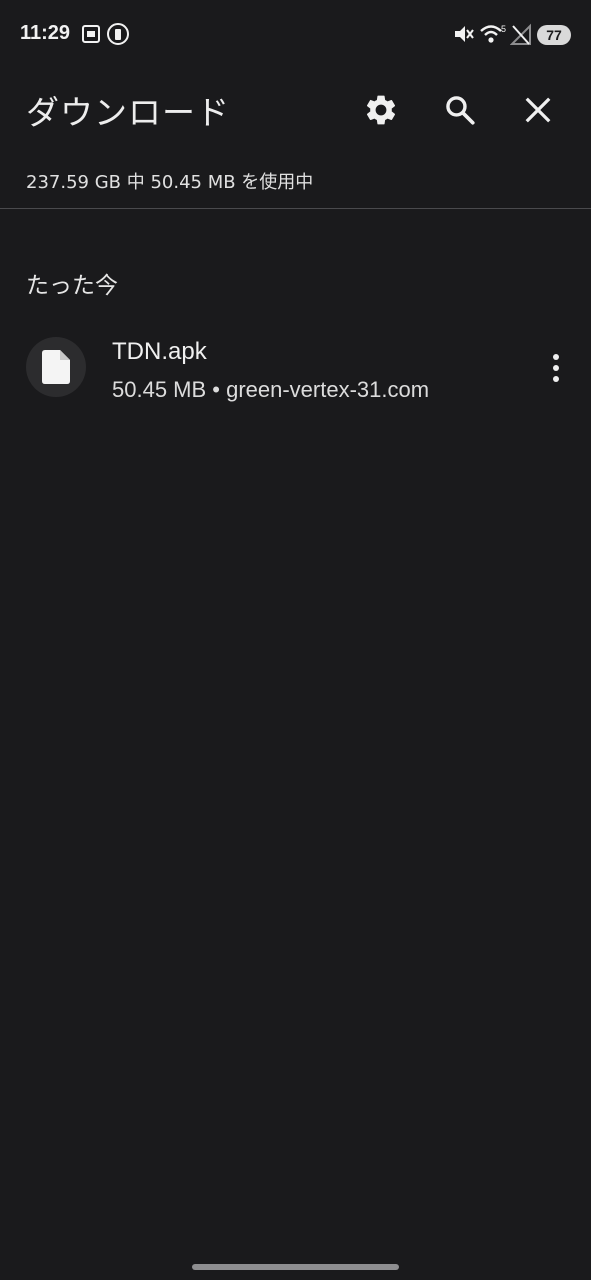 Image resolution: width=591 pixels, height=1280 pixels. I want to click on no-signal-icon, so click(520, 36).